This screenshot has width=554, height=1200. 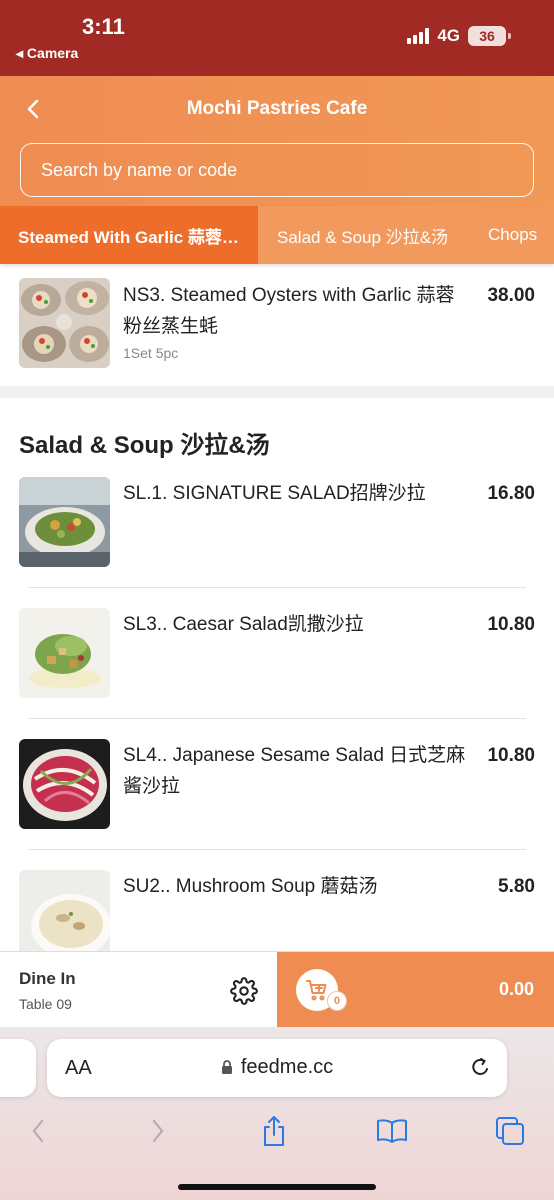 I want to click on item-price: 16.80, so click(x=511, y=493).